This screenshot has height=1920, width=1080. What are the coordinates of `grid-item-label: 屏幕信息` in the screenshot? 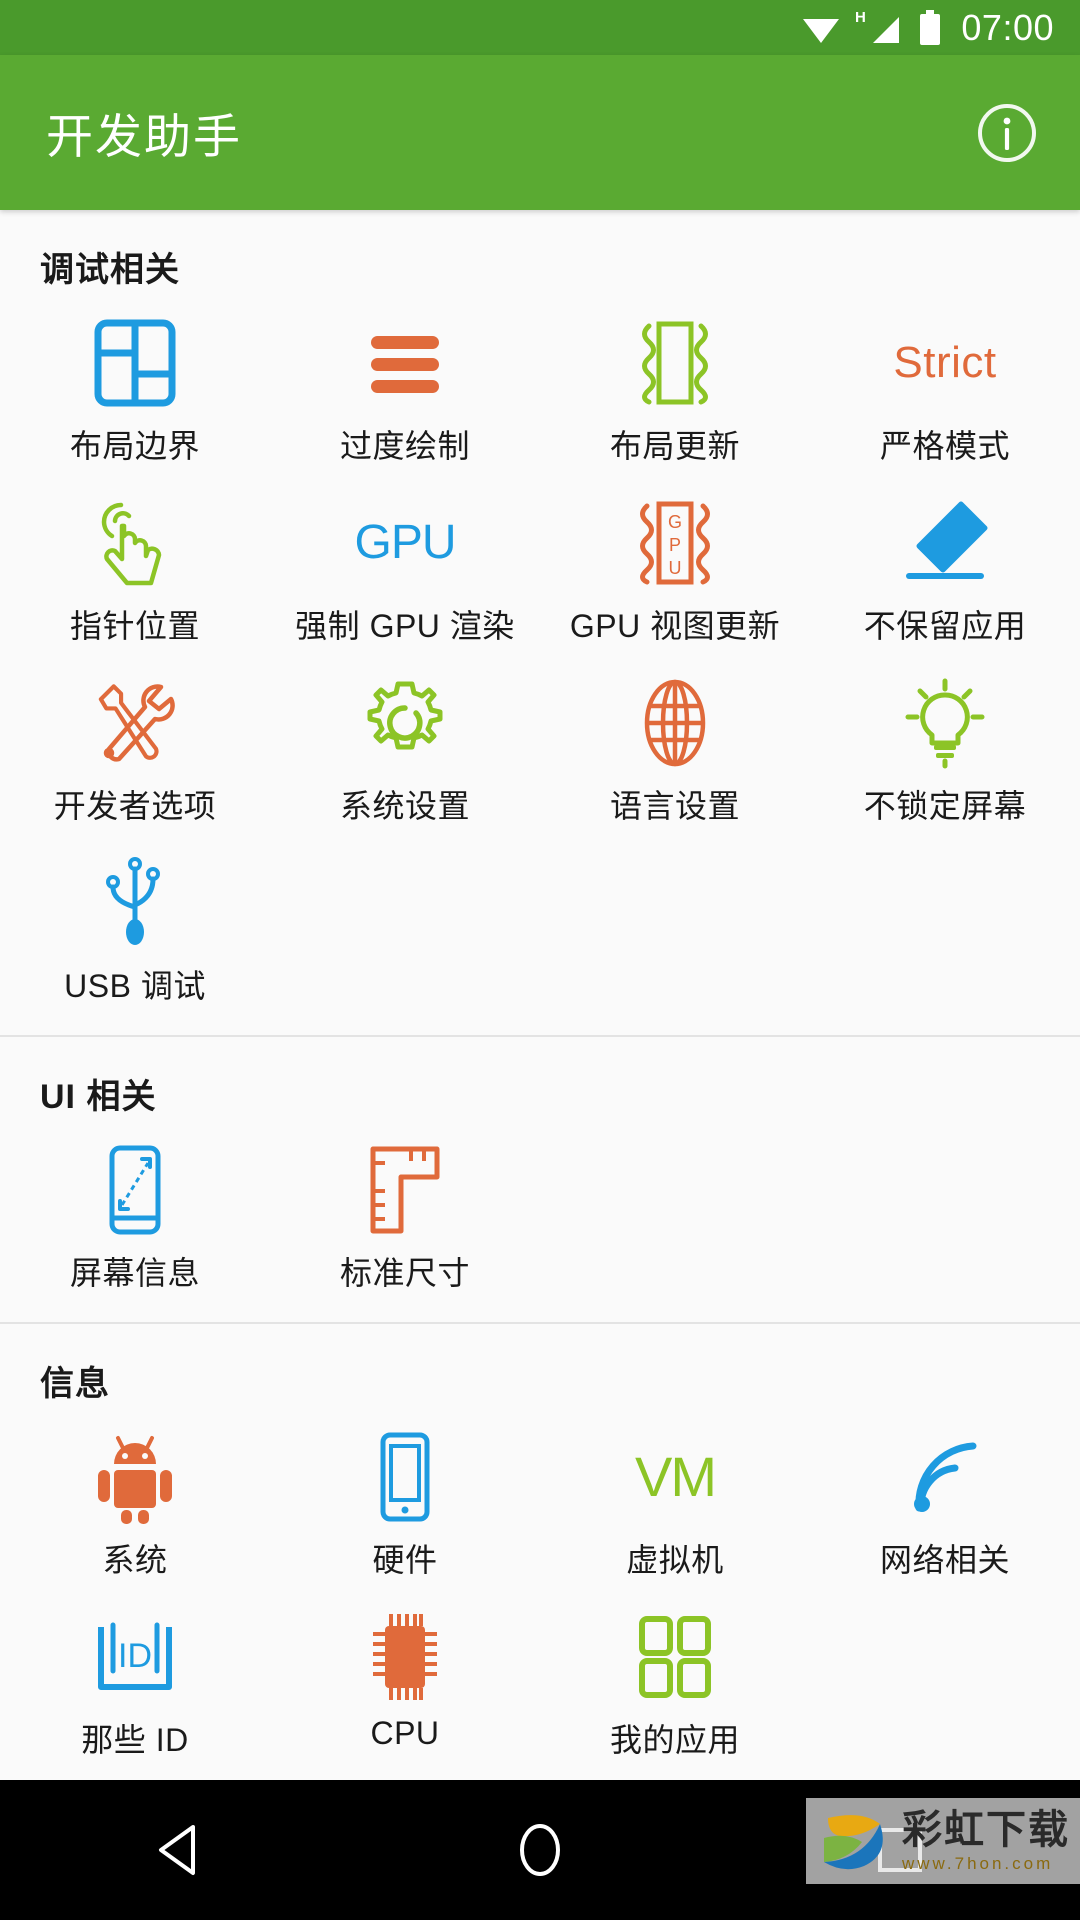 It's located at (134, 1273).